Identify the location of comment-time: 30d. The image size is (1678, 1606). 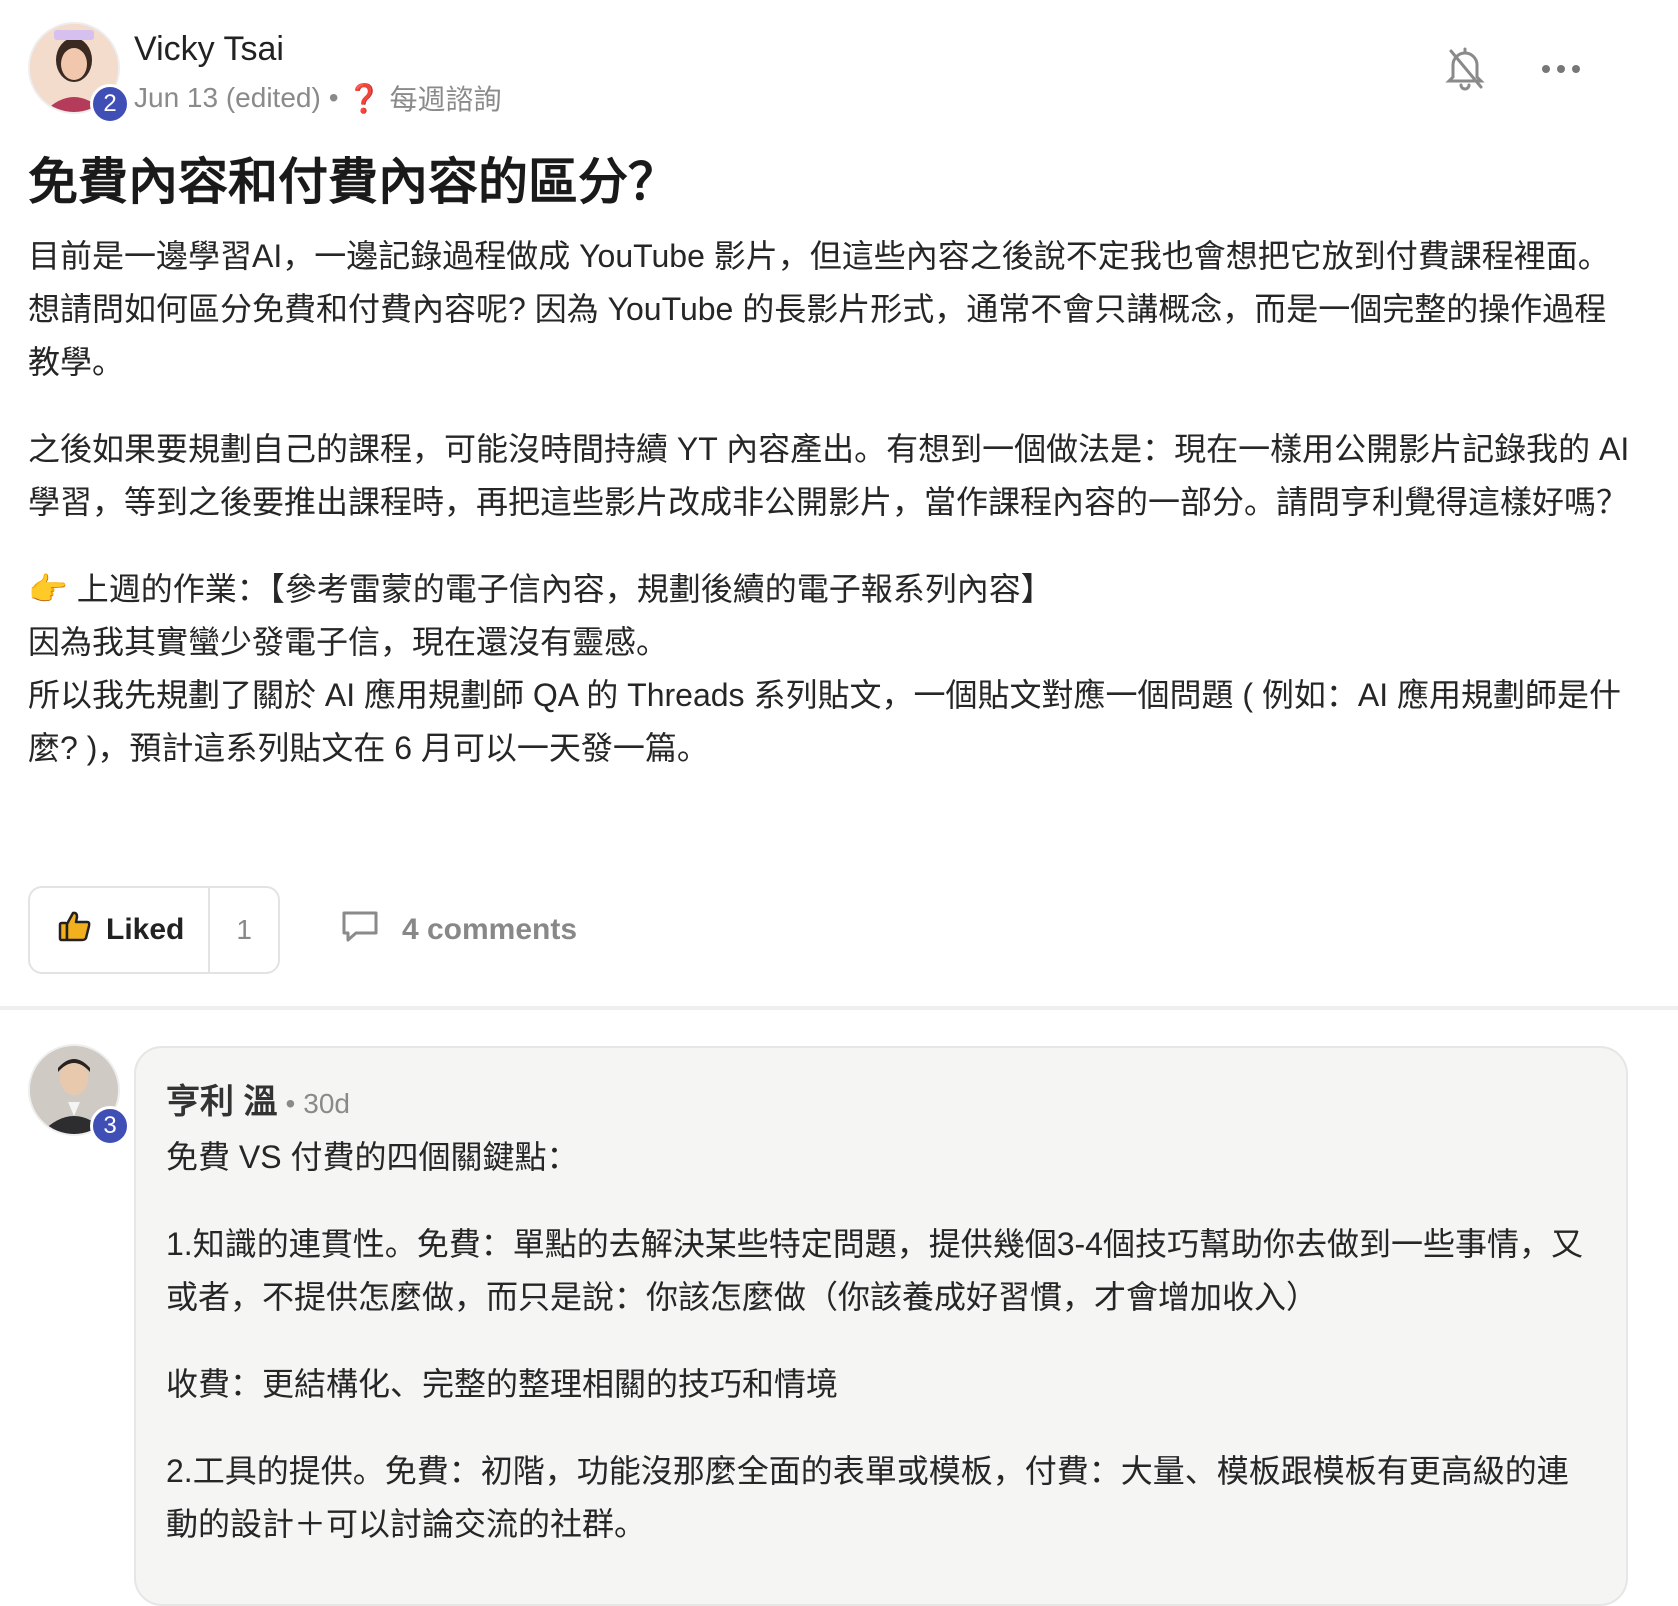
(326, 1103).